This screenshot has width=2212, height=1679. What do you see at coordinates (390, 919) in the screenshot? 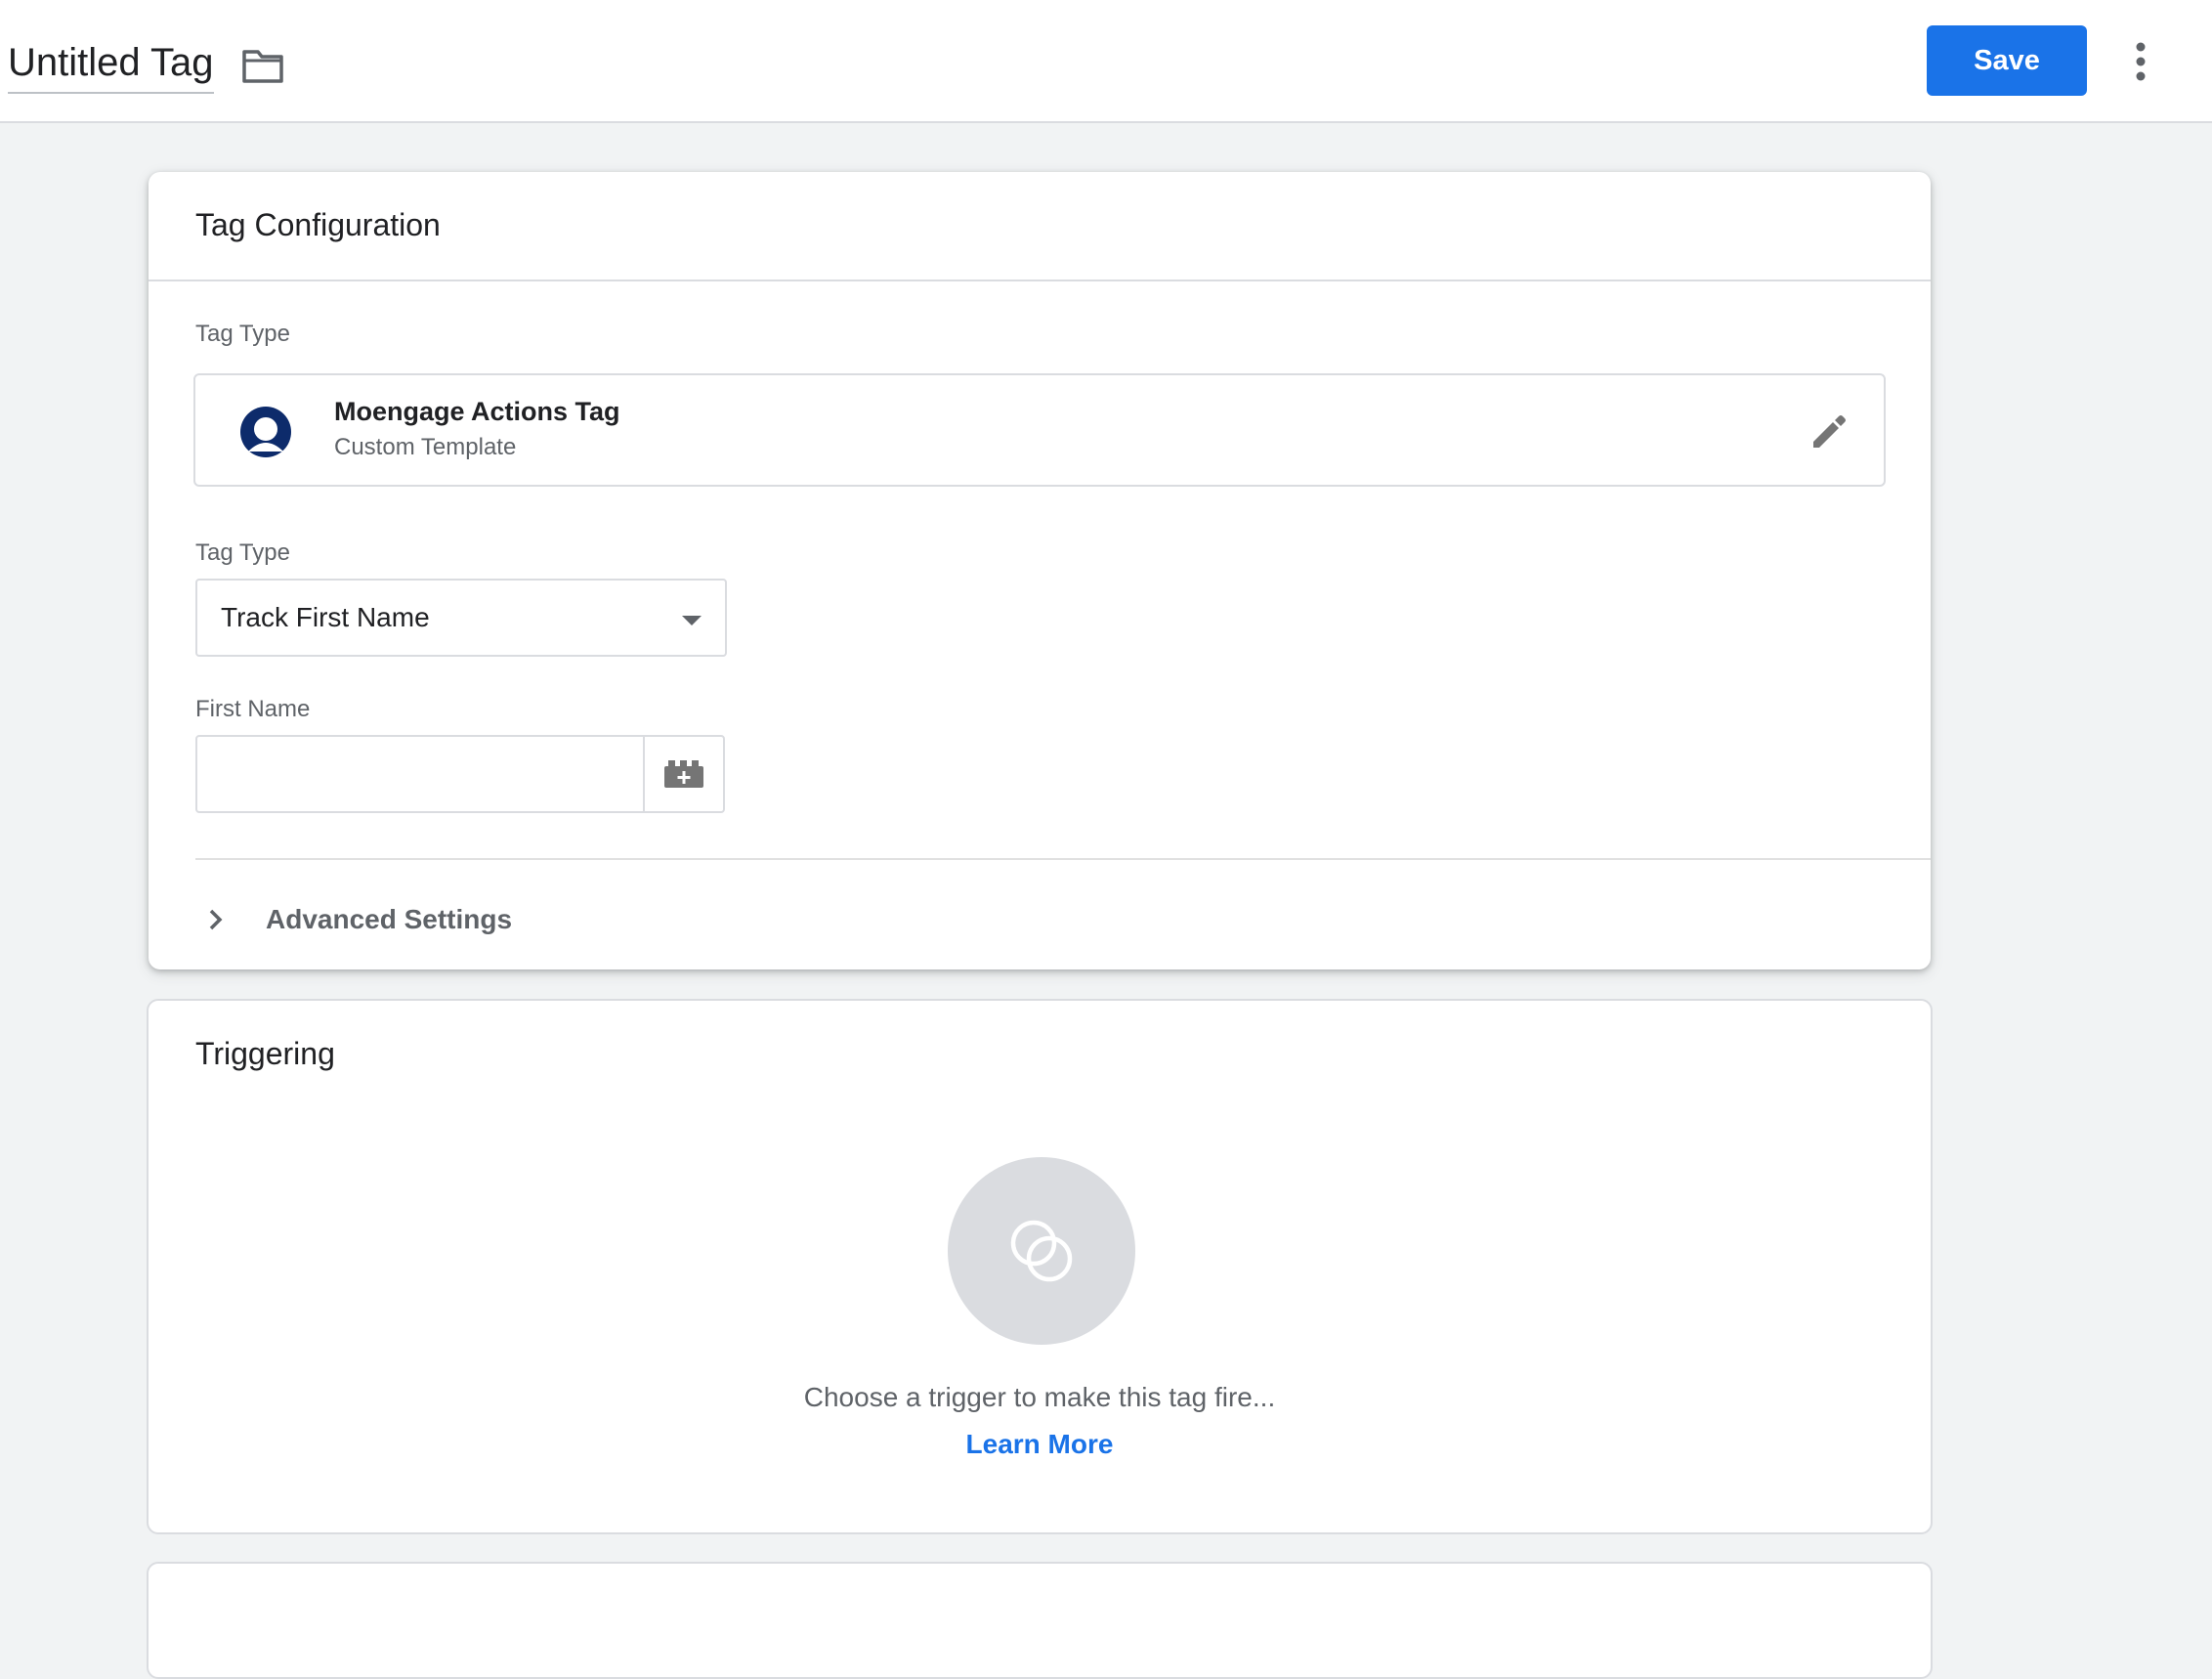
I see `advanced-settings-label: Advanced Settings` at bounding box center [390, 919].